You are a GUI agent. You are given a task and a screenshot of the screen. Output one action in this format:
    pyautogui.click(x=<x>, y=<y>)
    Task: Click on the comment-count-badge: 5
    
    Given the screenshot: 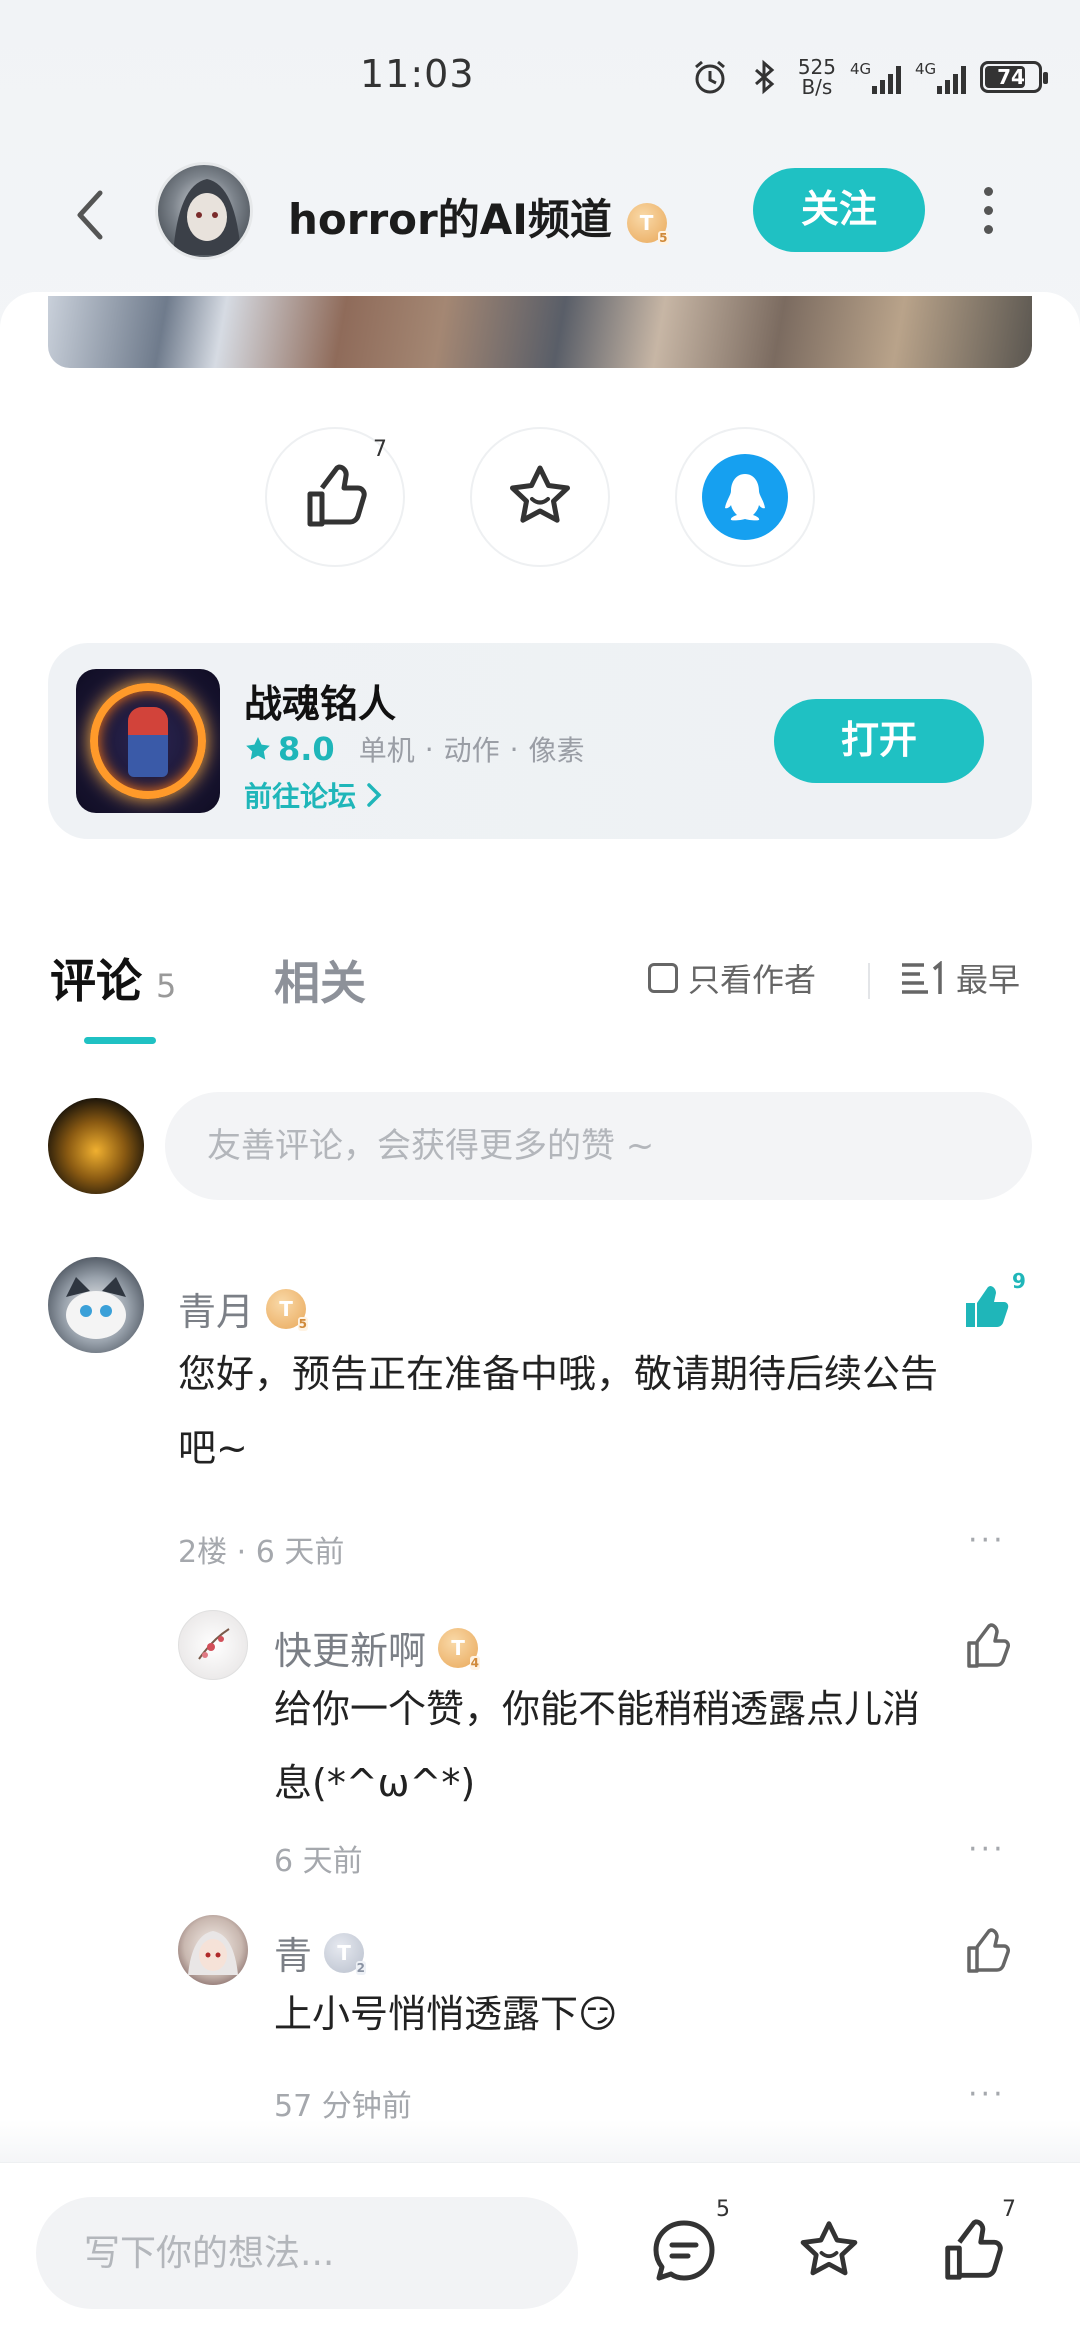 What is the action you would take?
    pyautogui.click(x=723, y=2209)
    